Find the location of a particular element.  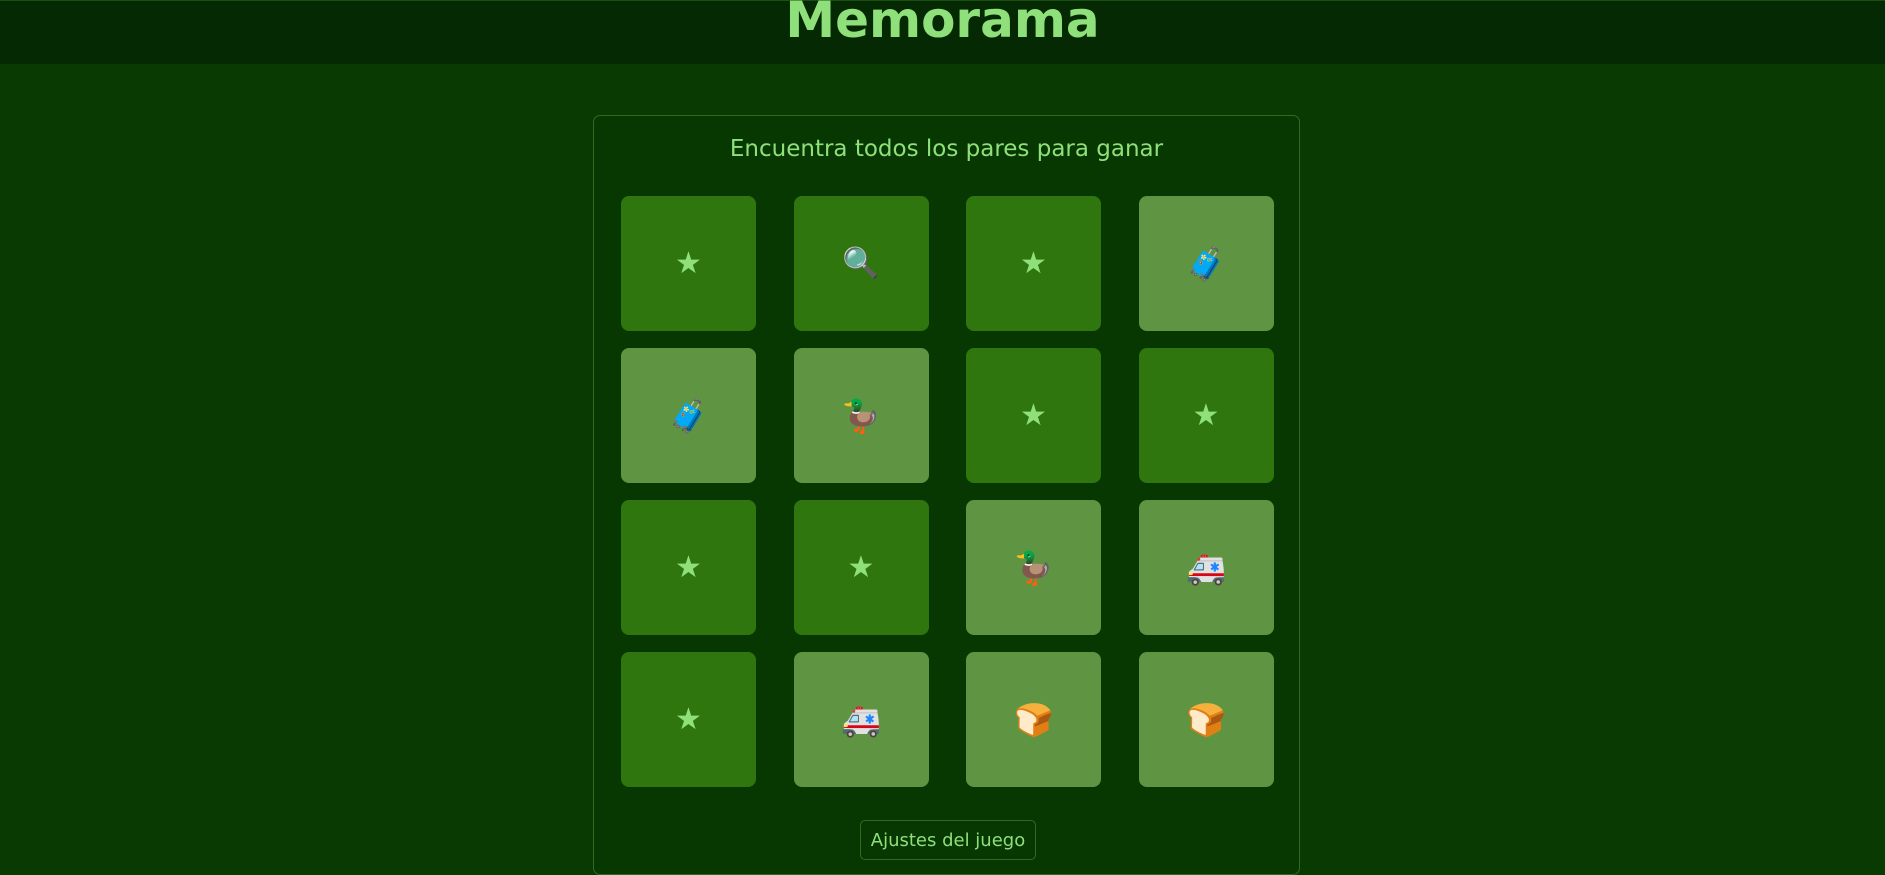

page-title: Memorama is located at coordinates (942, 24).